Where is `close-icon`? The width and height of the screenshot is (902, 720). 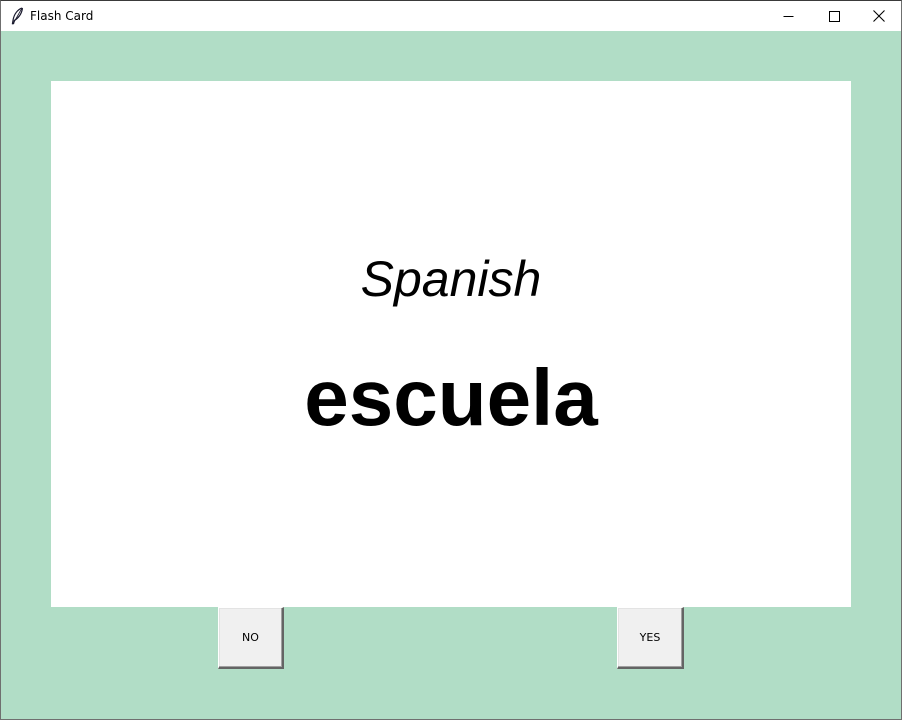 close-icon is located at coordinates (879, 16).